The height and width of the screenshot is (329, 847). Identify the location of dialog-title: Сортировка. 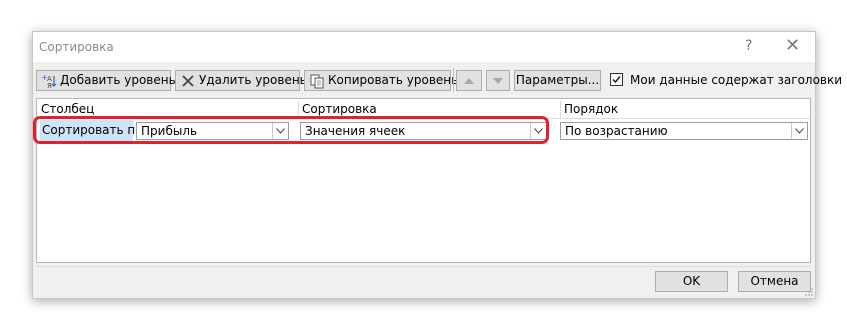
(76, 47).